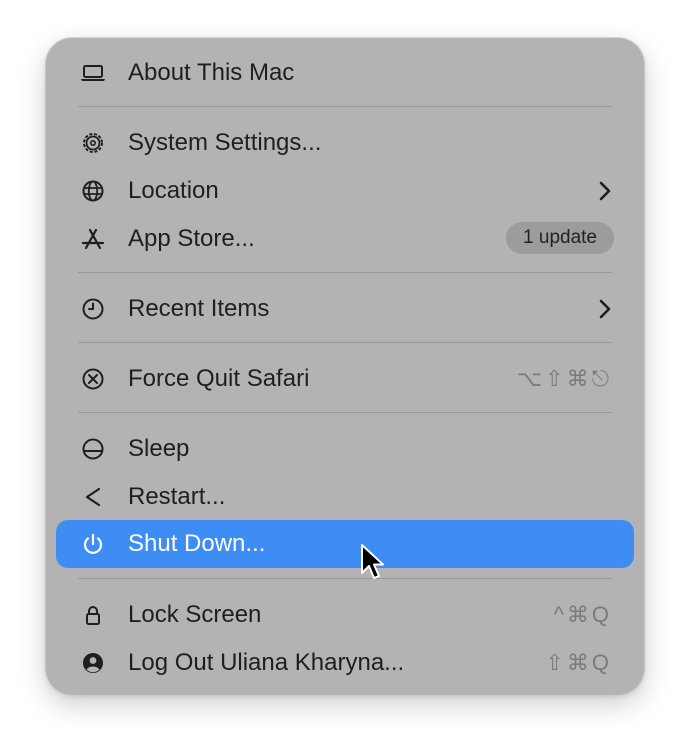 This screenshot has width=690, height=750. I want to click on lock-icon, so click(93, 615).